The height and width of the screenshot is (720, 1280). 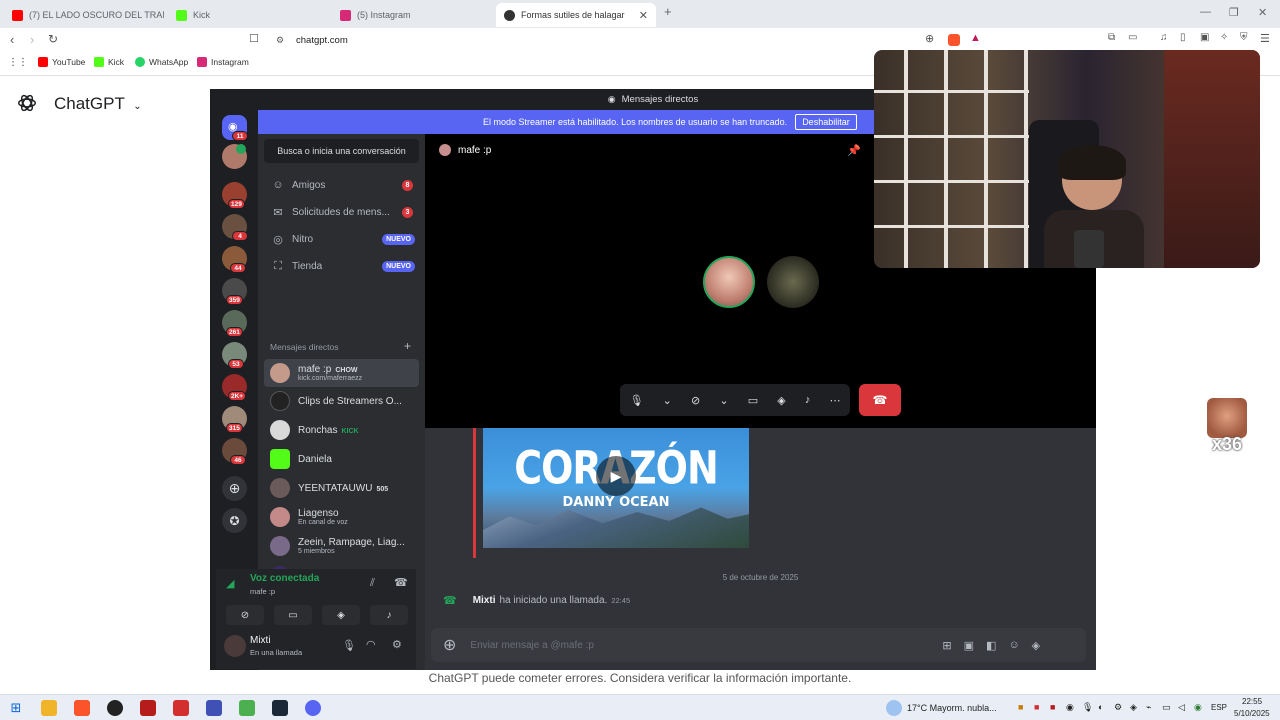 I want to click on steam-icon, so click(x=280, y=708).